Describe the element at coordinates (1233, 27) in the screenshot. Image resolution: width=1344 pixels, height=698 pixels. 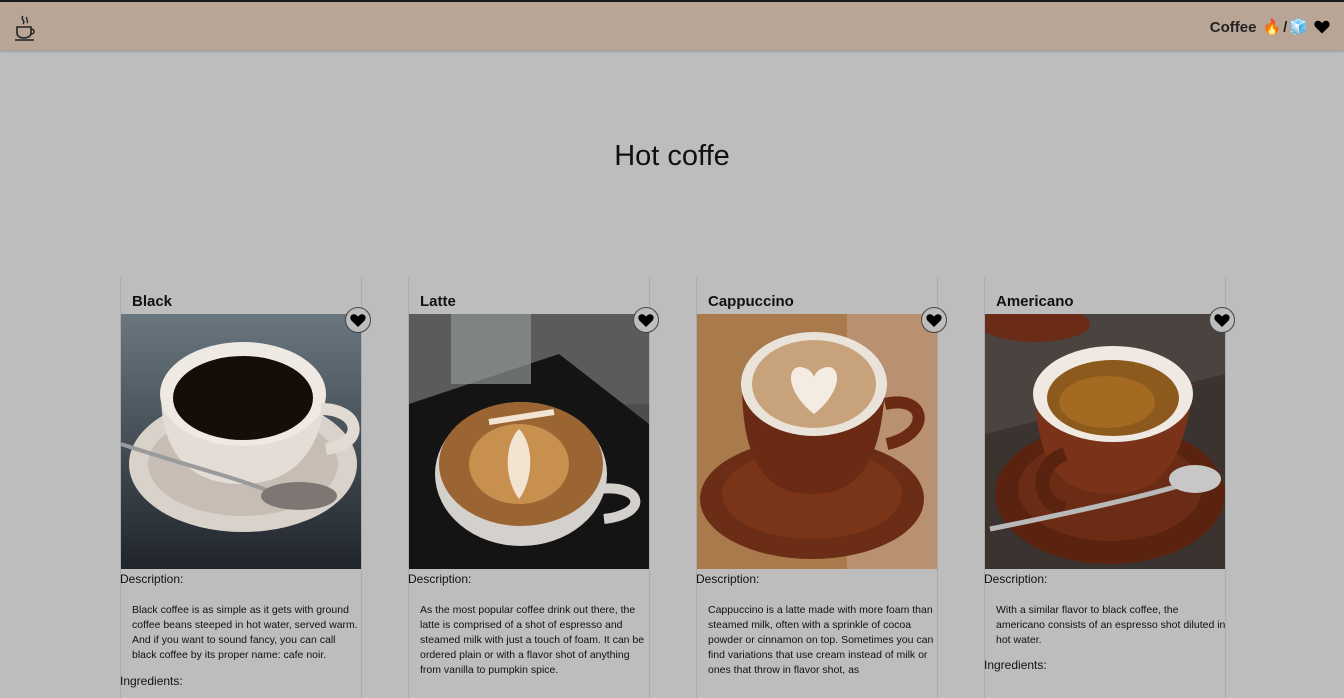
I see `nav-coffee-link: Coffee` at that location.